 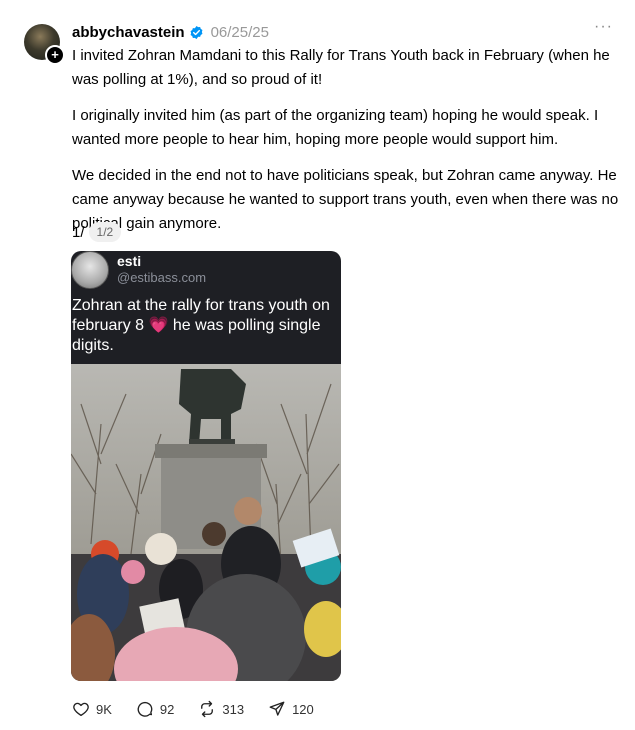 I want to click on more-icon: ···, so click(x=603, y=27).